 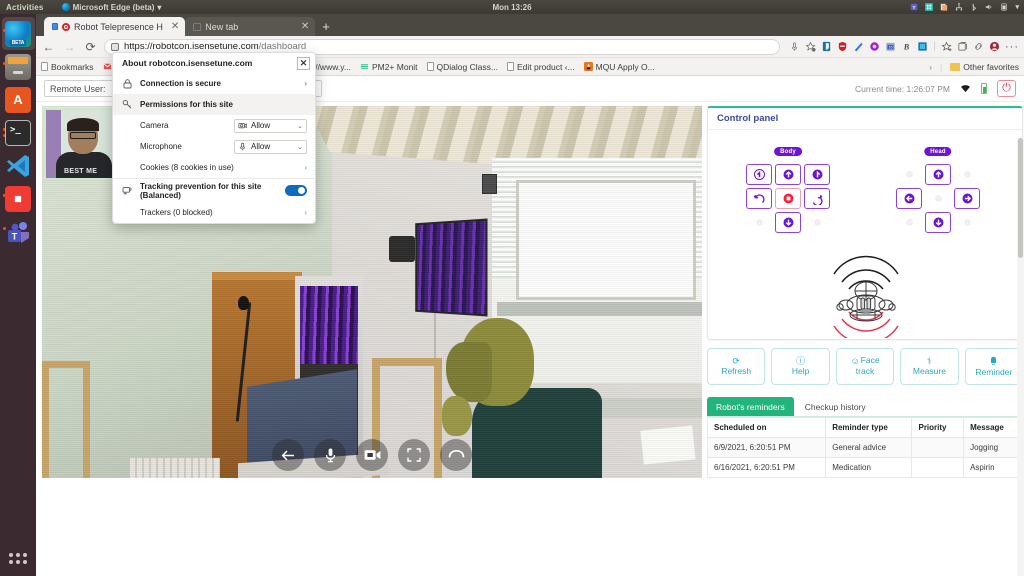 I want to click on dock-item-microsoft-teams: T, so click(x=18, y=231).